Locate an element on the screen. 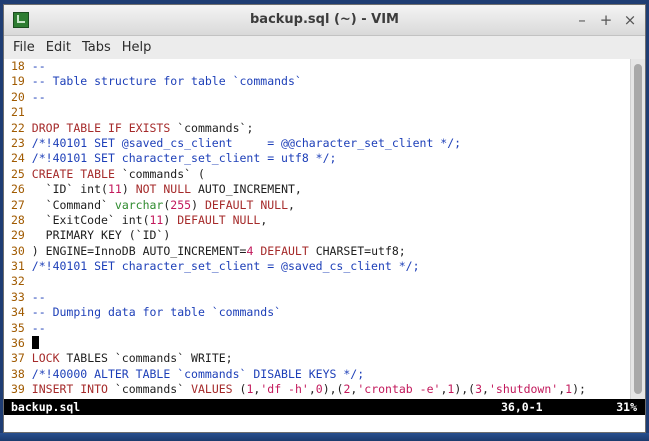  window-controls: – + × is located at coordinates (606, 20).